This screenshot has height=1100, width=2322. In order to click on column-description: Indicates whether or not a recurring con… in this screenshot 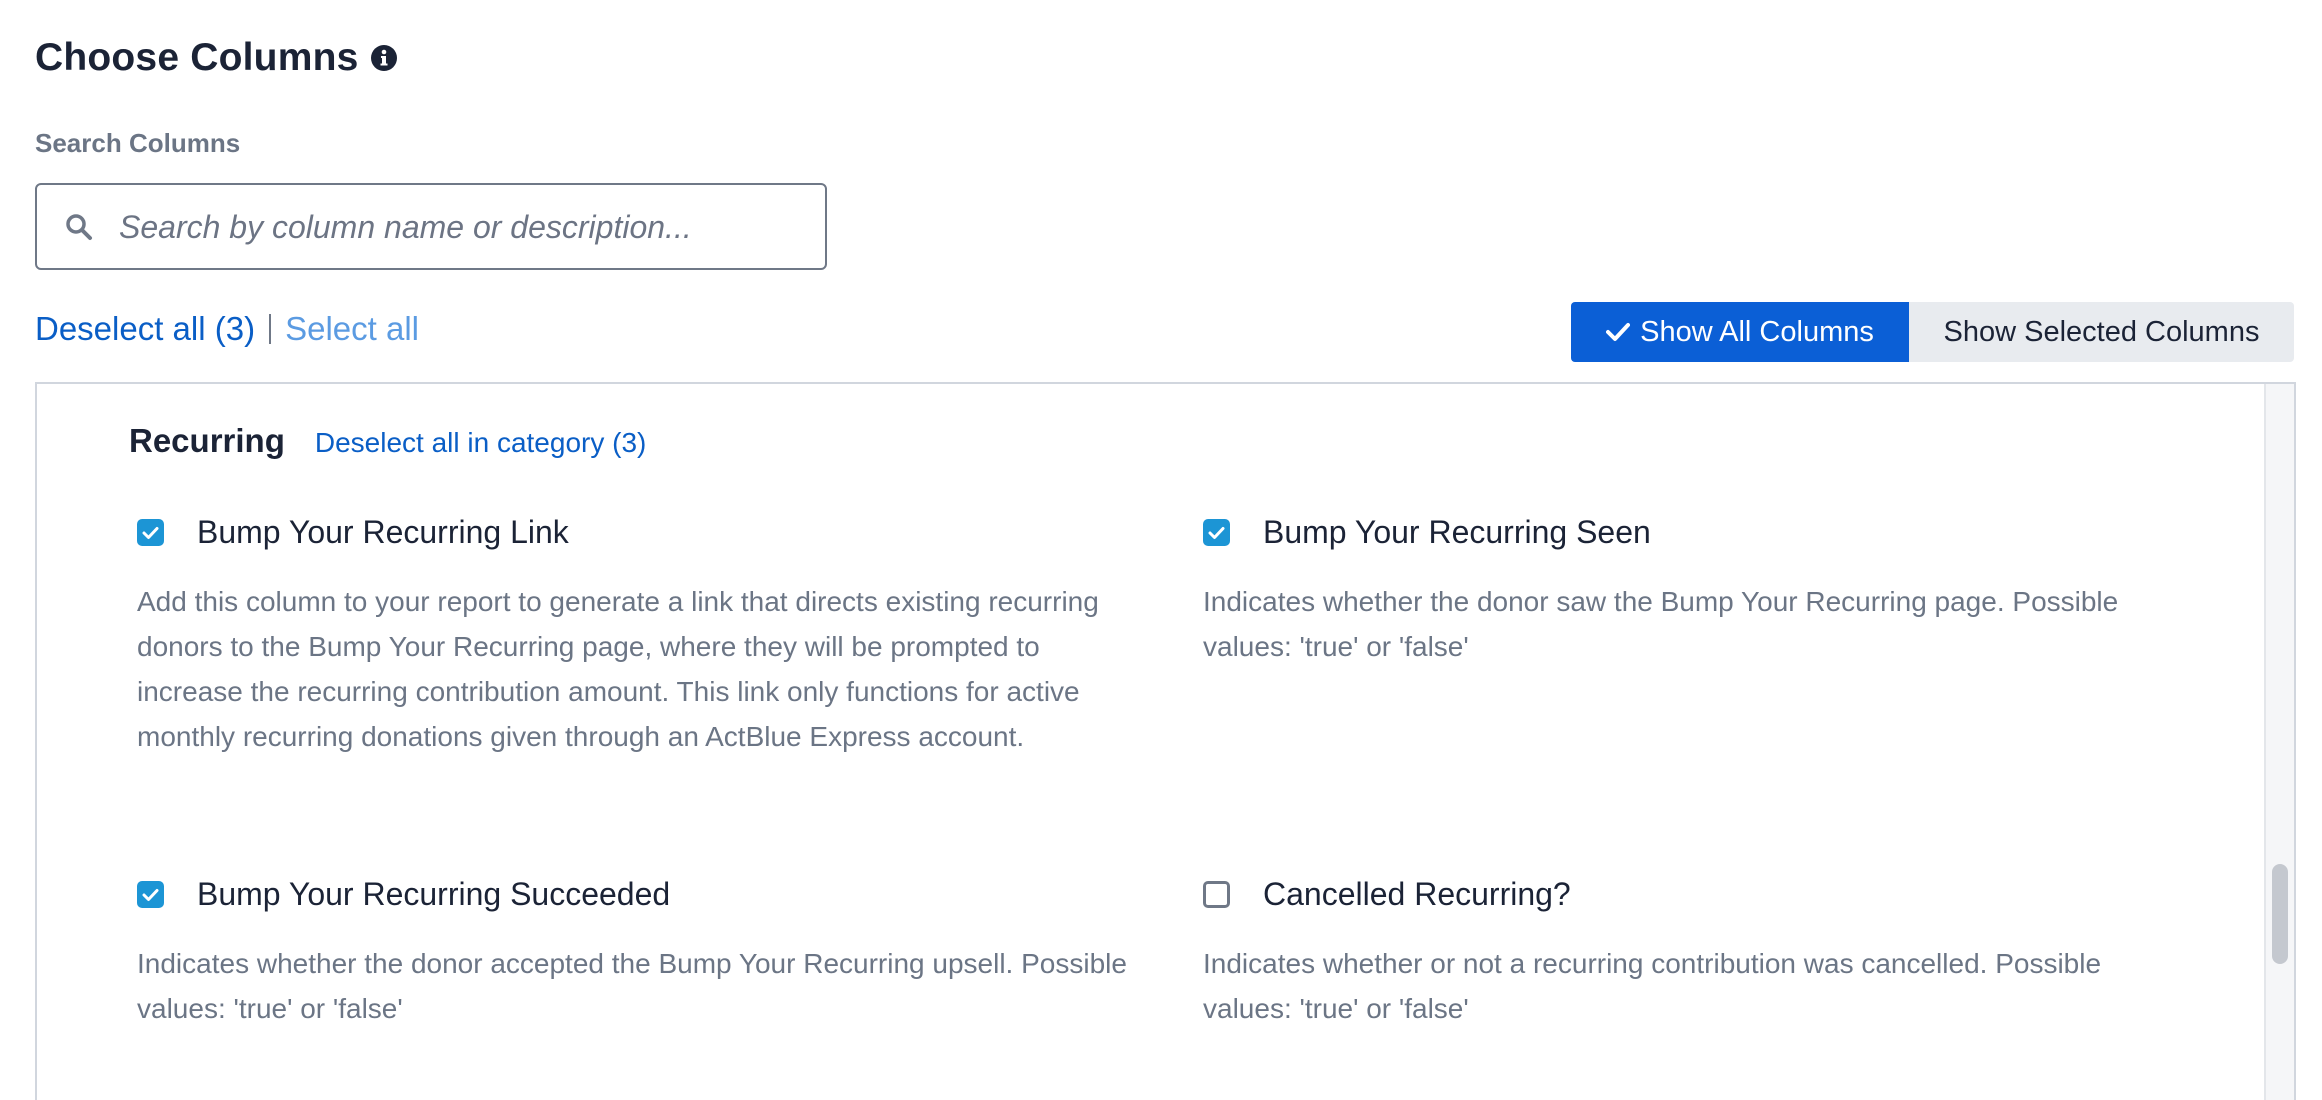, I will do `click(1652, 986)`.